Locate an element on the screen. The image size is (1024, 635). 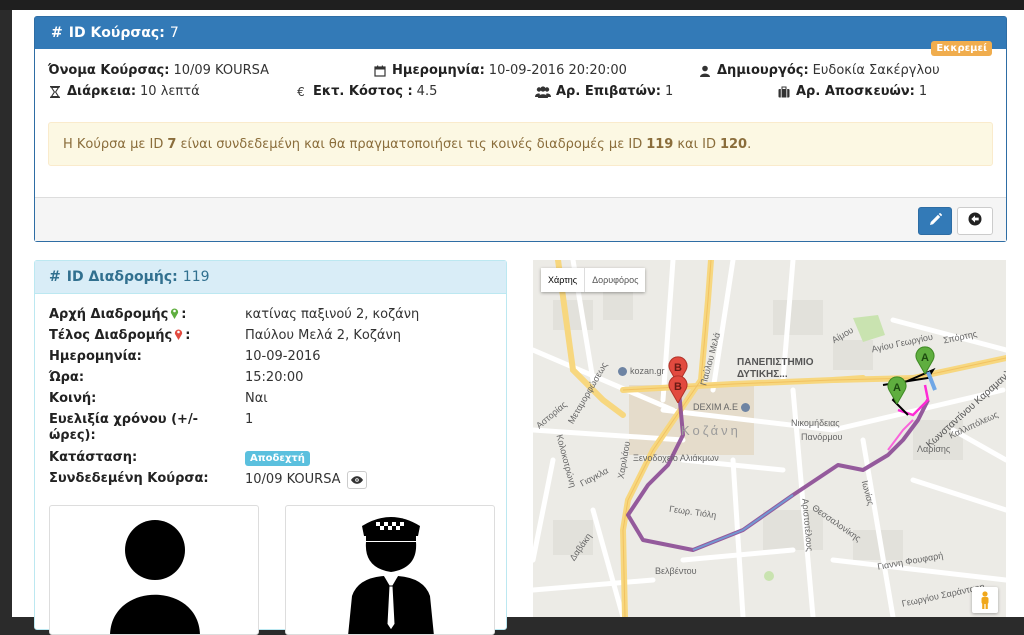
route-status-badge: Αποδεχτή is located at coordinates (277, 458).